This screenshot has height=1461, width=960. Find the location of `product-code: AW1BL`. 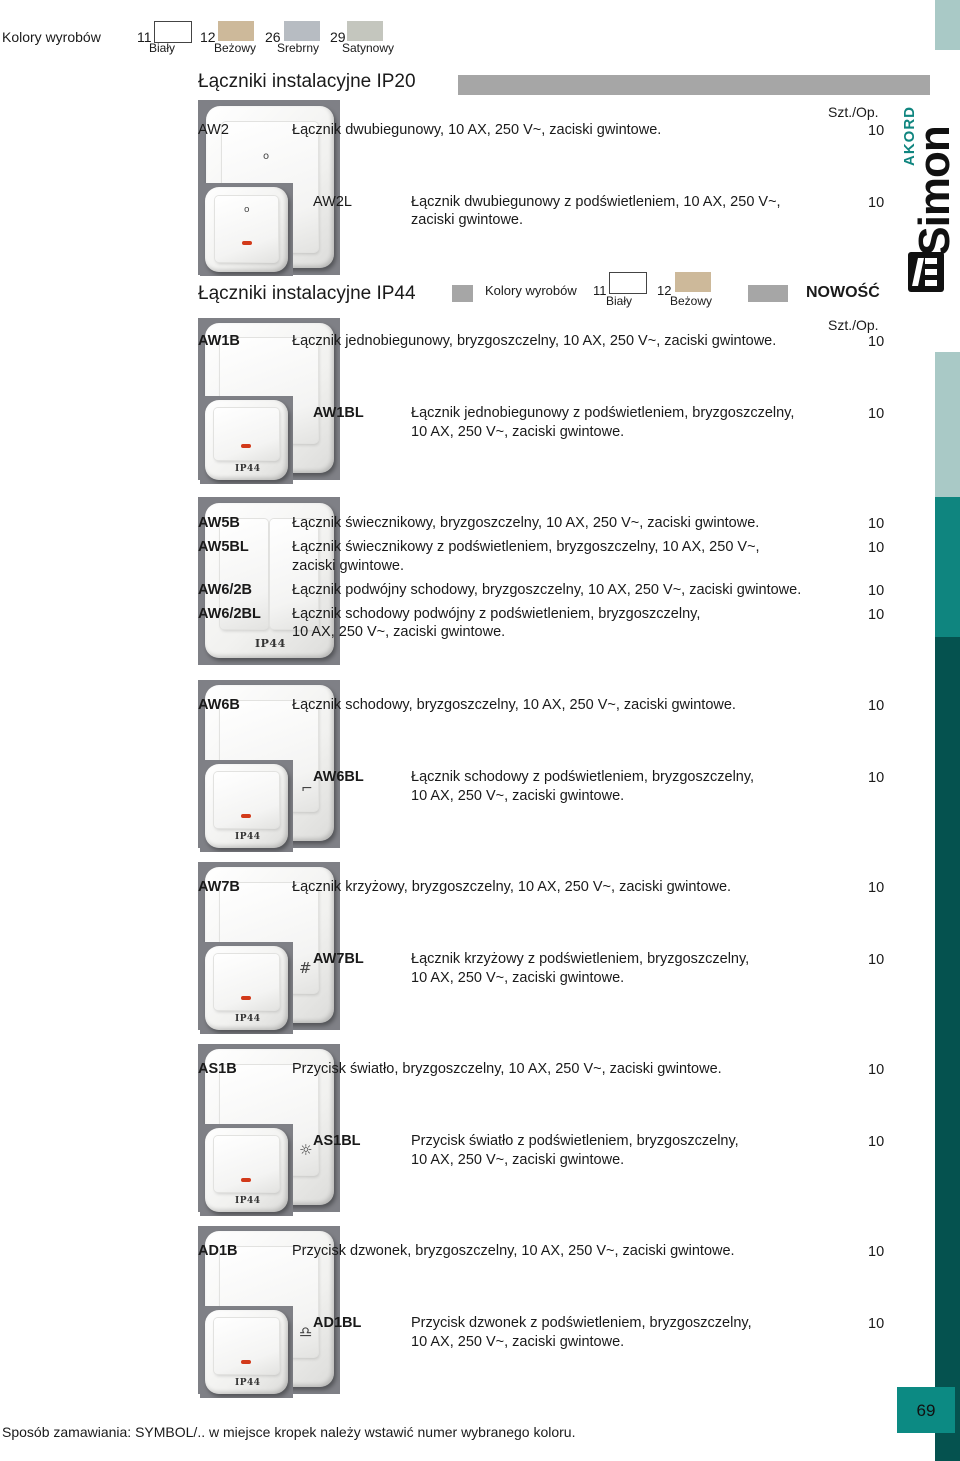

product-code: AW1BL is located at coordinates (338, 413).